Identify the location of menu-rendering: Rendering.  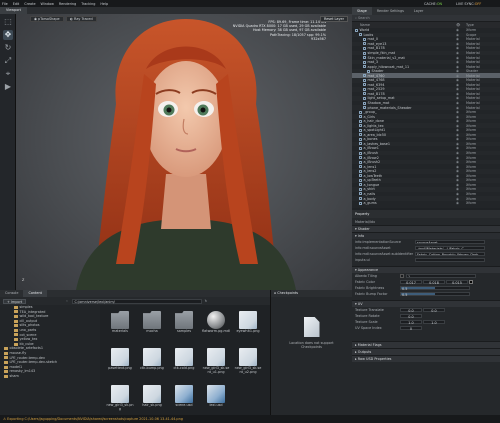
(67, 4).